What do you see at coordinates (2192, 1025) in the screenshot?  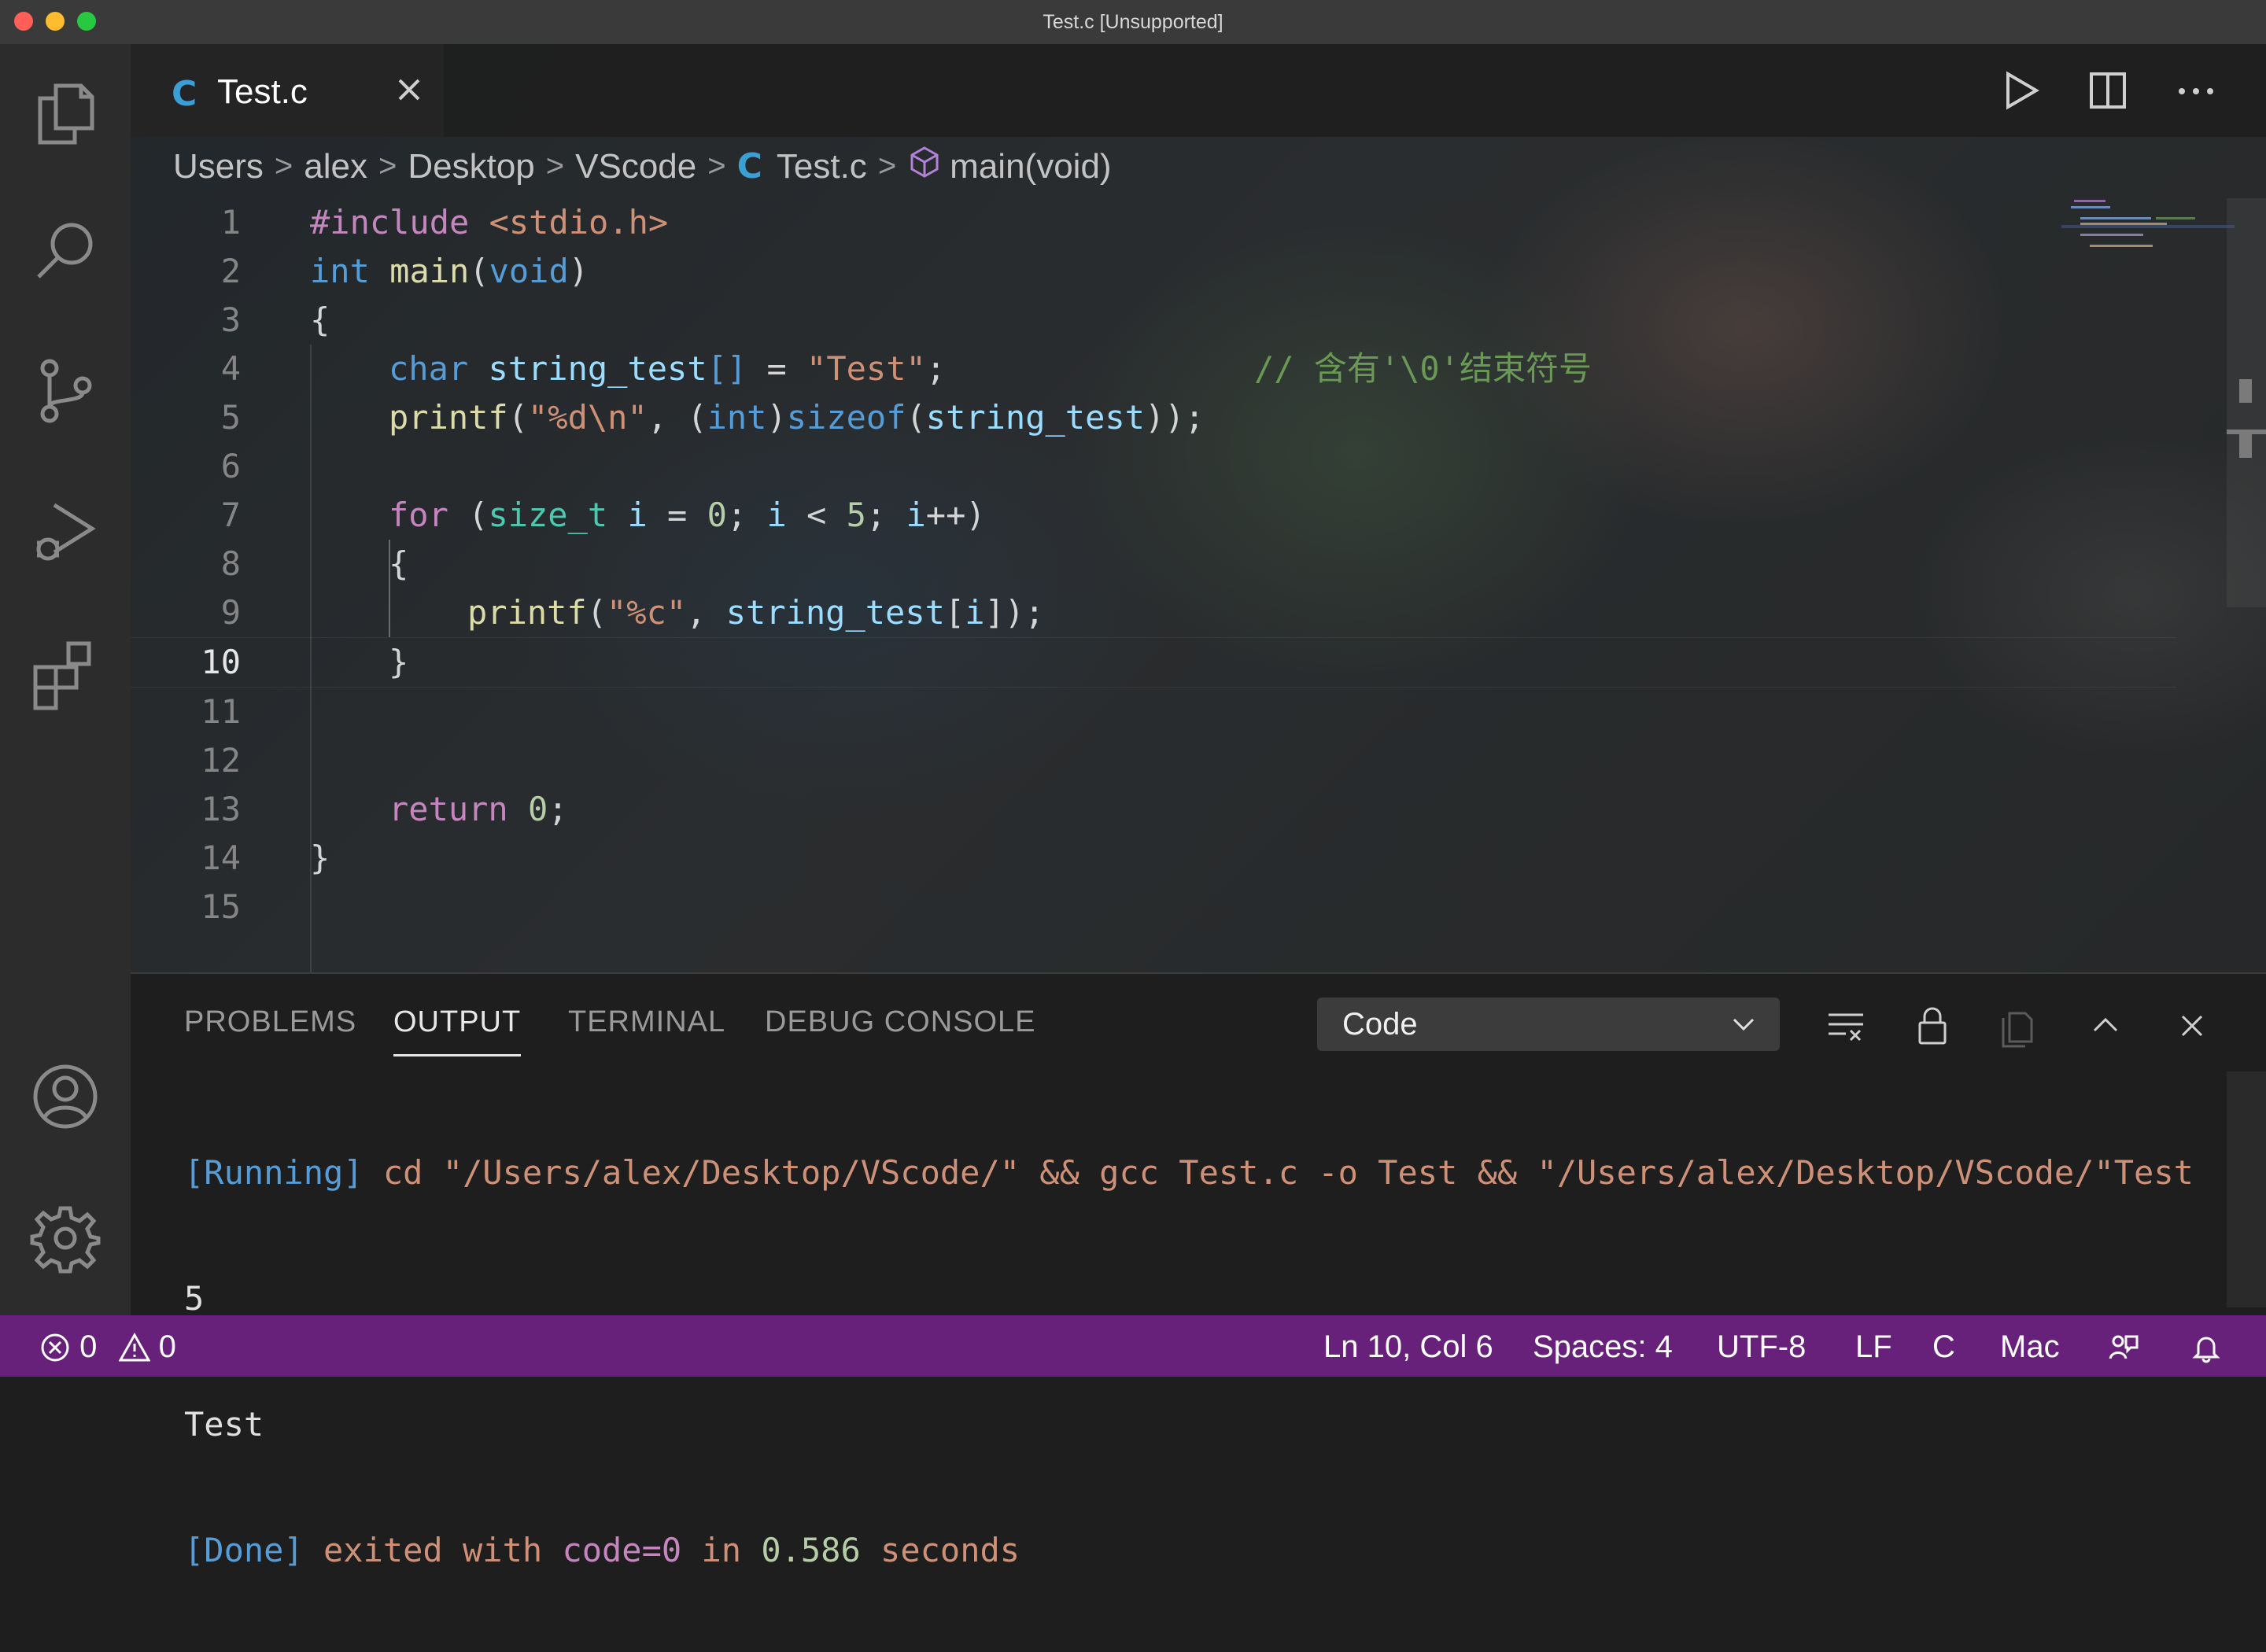 I see `close-panel-icon` at bounding box center [2192, 1025].